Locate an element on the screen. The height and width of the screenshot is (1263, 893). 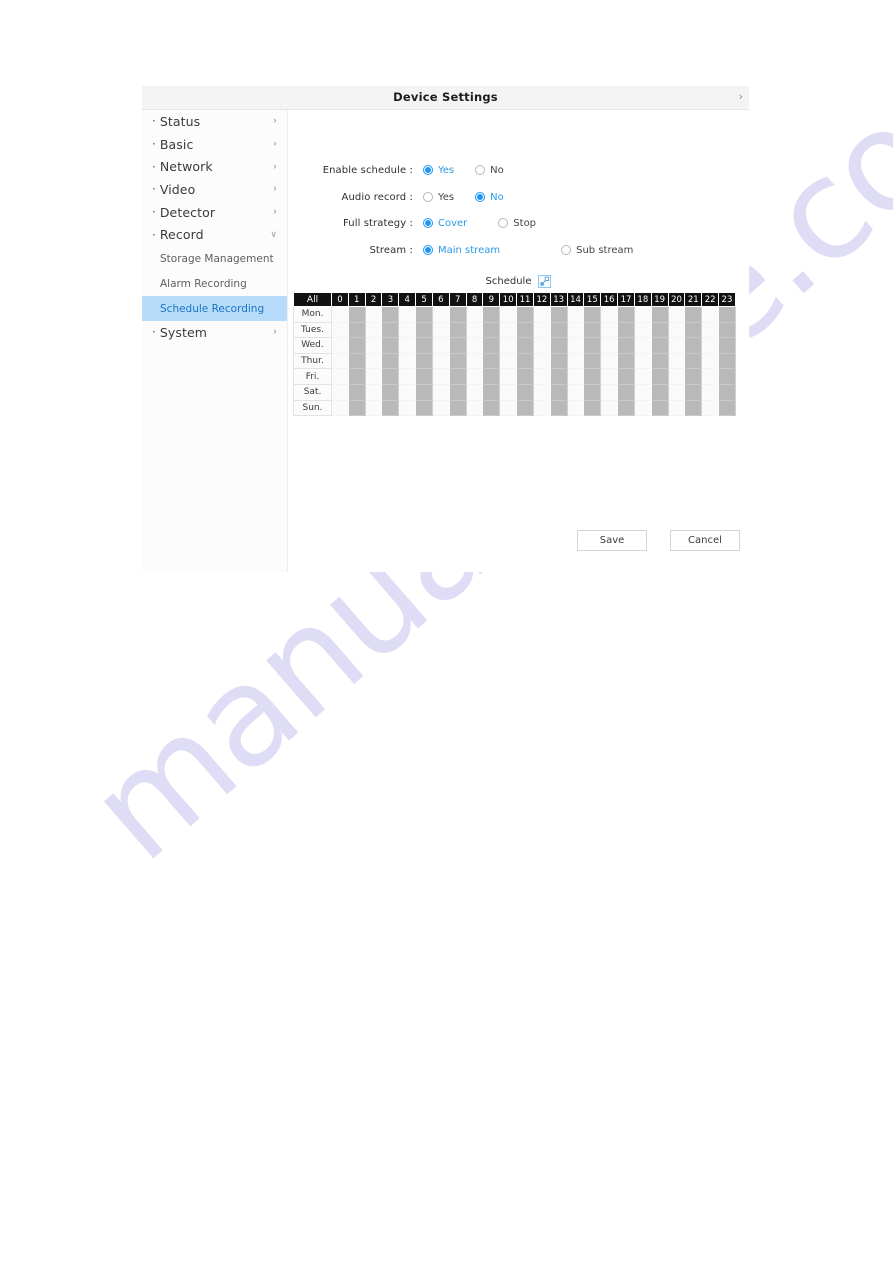
schedule-hour-header-20: 20 is located at coordinates (676, 299).